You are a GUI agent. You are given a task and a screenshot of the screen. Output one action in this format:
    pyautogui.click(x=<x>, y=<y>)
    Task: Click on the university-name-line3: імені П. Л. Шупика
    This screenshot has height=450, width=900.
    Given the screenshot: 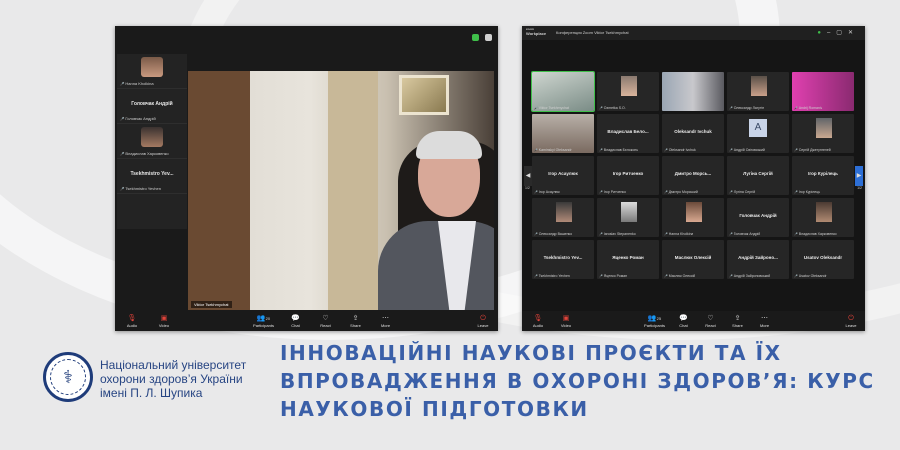 What is the action you would take?
    pyautogui.click(x=151, y=393)
    